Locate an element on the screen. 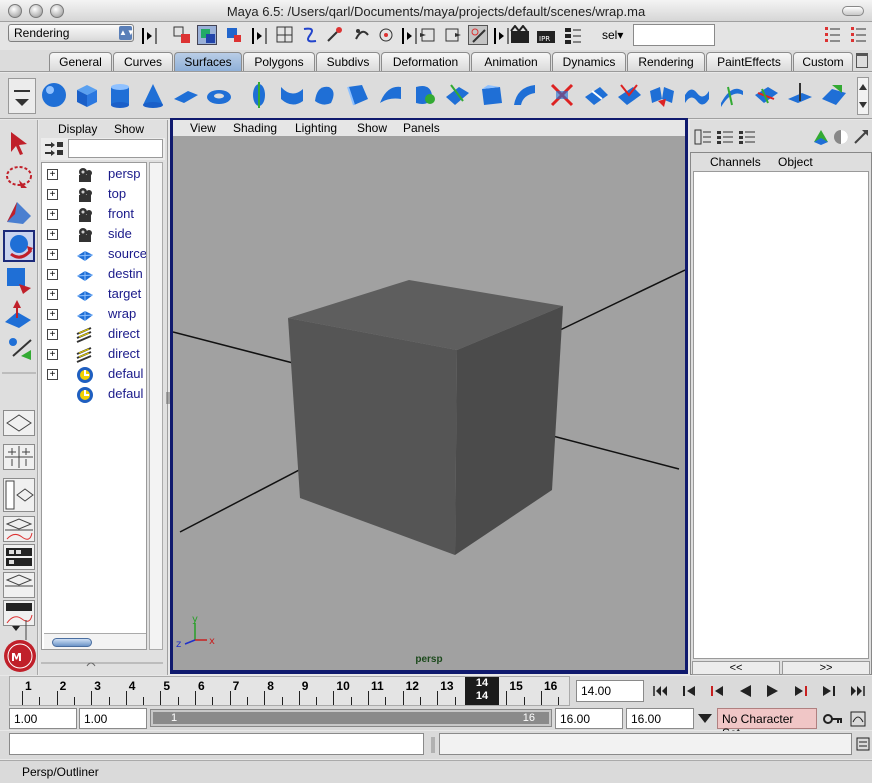  play-backward-icon is located at coordinates (745, 691).